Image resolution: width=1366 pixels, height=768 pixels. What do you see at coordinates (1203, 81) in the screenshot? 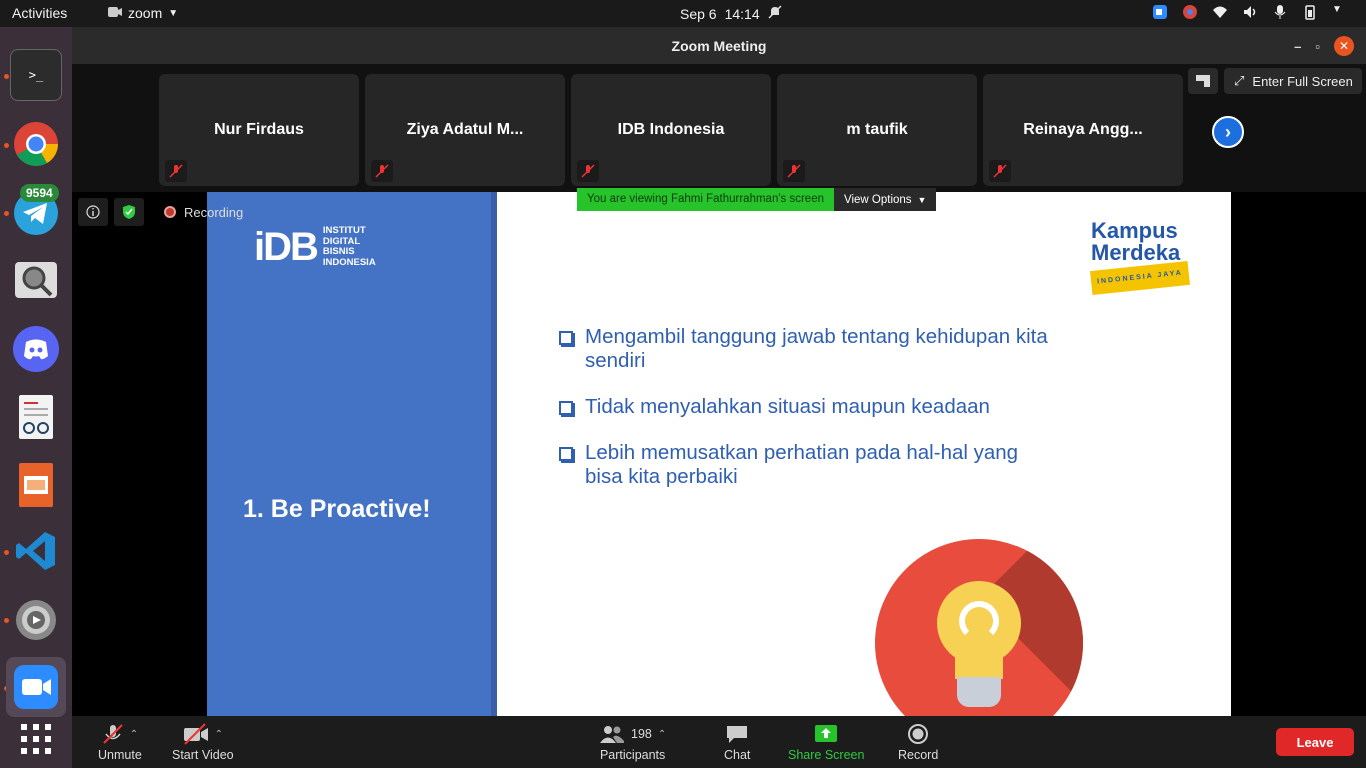
I see `layout-toggle-button` at bounding box center [1203, 81].